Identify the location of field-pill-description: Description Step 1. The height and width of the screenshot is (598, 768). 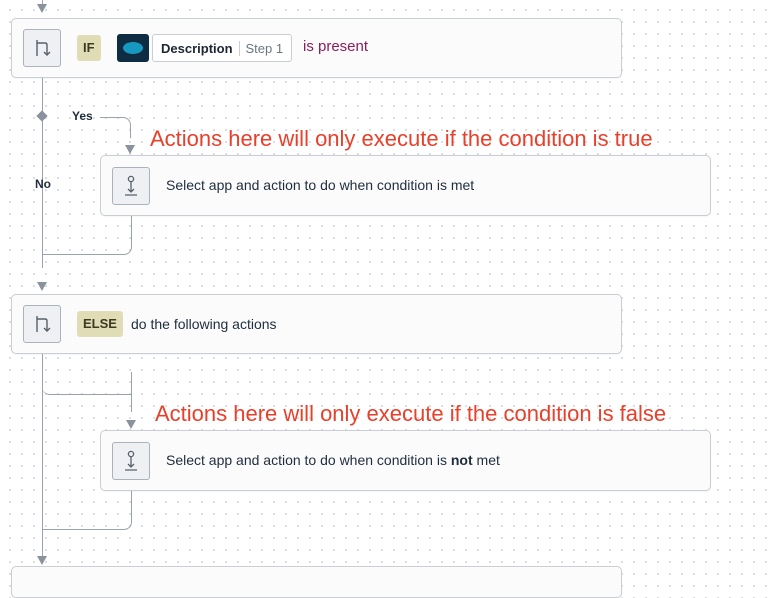
(222, 48).